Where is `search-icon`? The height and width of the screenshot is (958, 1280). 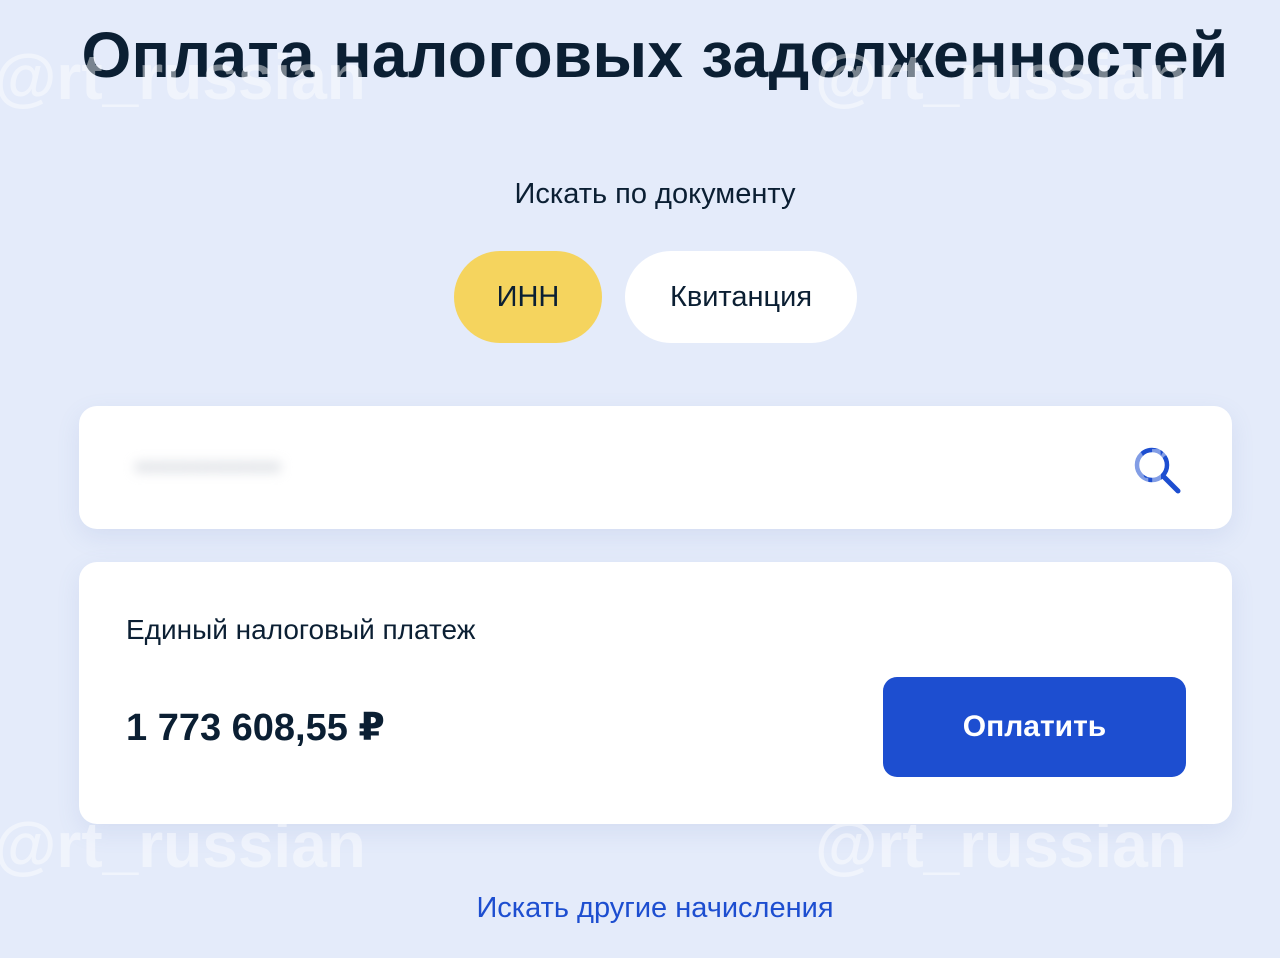 search-icon is located at coordinates (1156, 469).